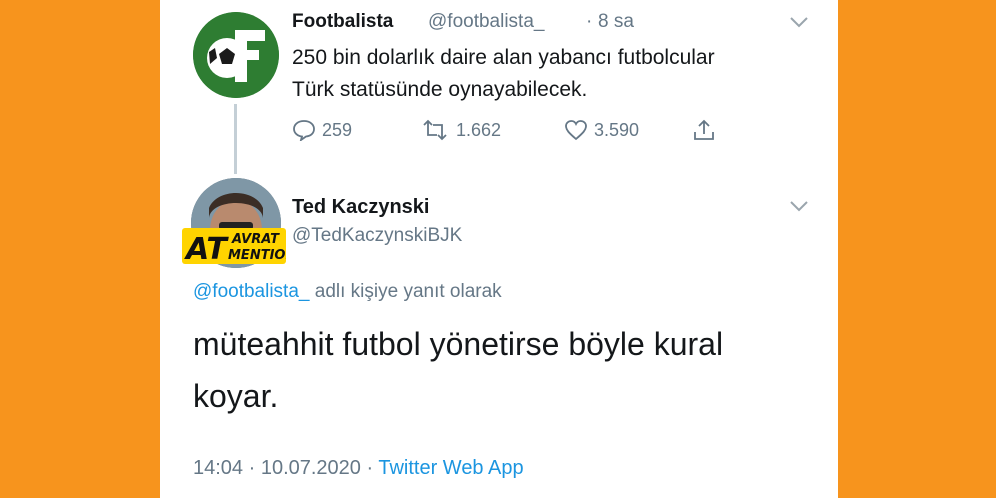 The height and width of the screenshot is (498, 996). Describe the element at coordinates (360, 207) in the screenshot. I see `reply-display-name: Ted Kaczynski` at that location.